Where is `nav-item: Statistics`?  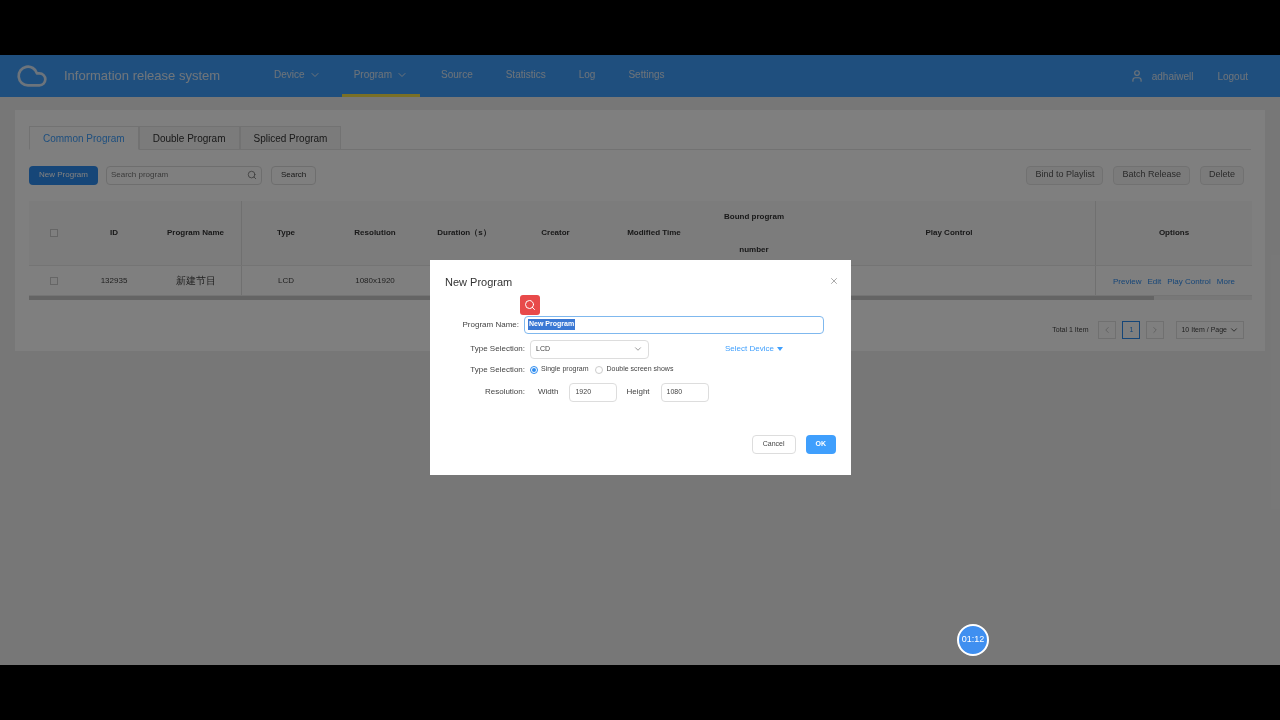
nav-item: Statistics is located at coordinates (525, 76).